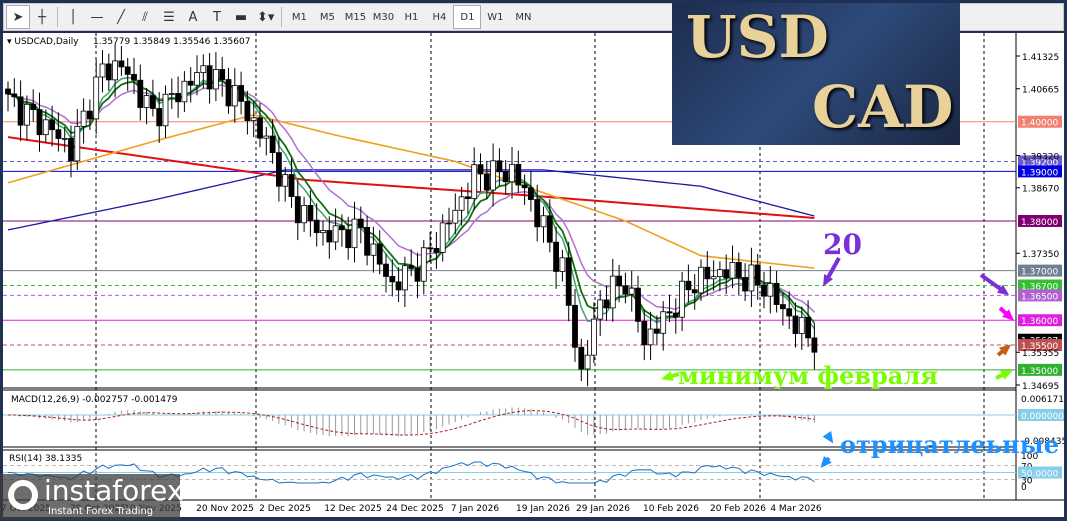  Describe the element at coordinates (1039, 372) in the screenshot. I see `level-price-label: 1.35000` at that location.